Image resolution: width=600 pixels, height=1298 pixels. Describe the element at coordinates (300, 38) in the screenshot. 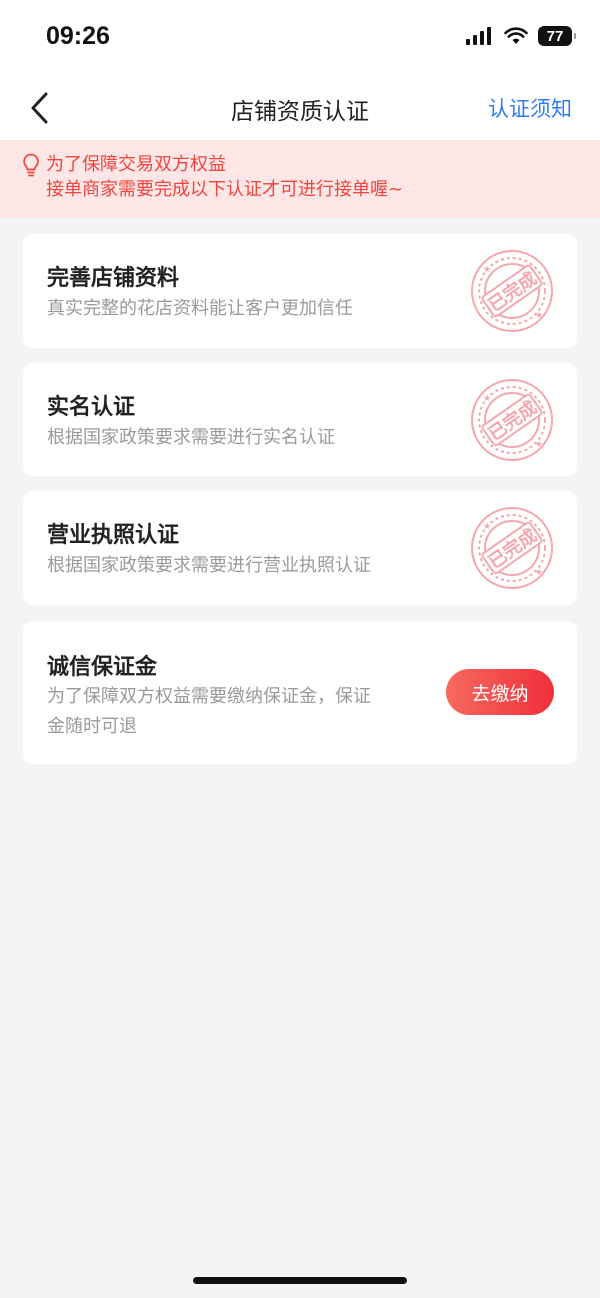

I see `status-bar: 09:26 77` at that location.